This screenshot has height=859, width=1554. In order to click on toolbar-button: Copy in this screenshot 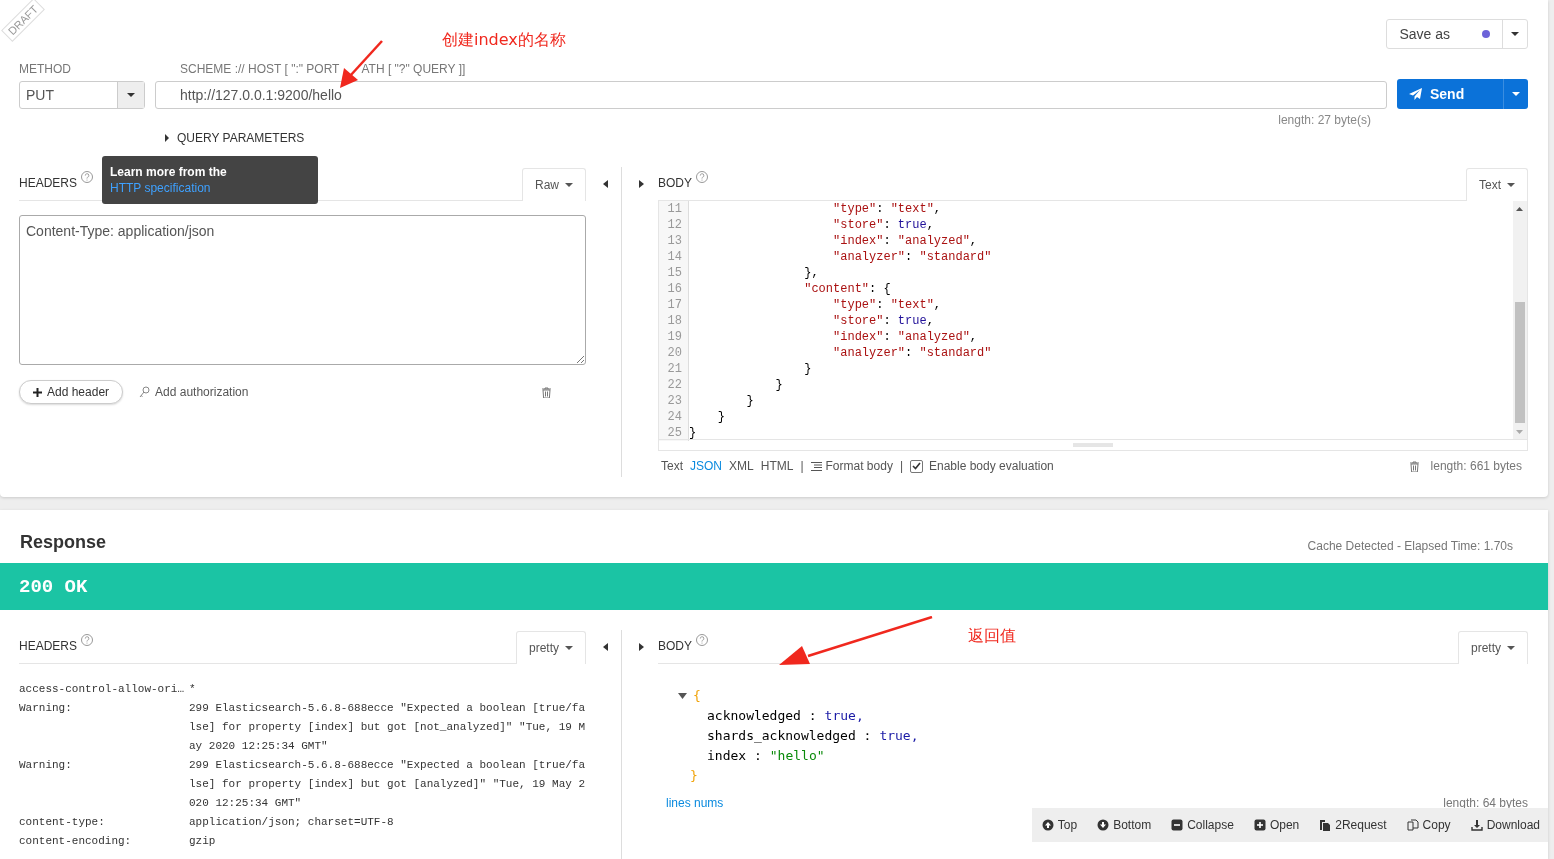, I will do `click(1428, 825)`.